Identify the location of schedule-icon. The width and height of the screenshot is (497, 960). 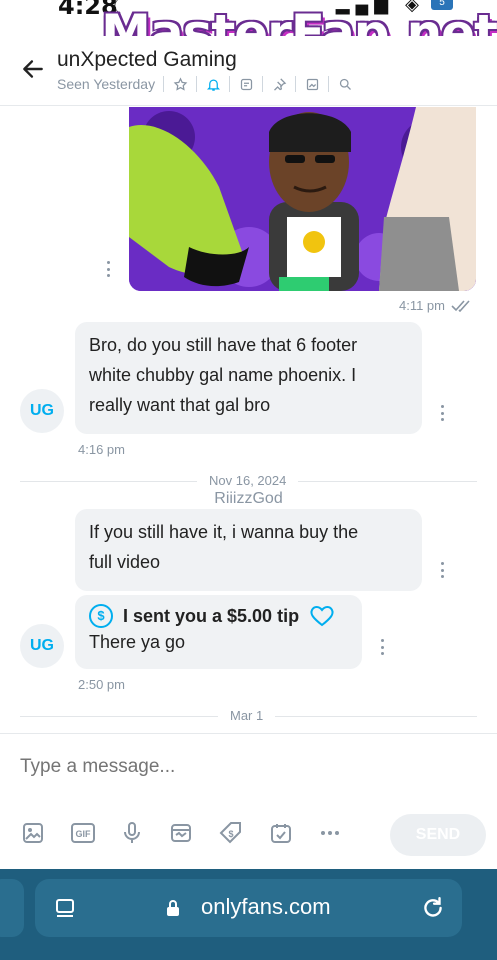
(281, 833).